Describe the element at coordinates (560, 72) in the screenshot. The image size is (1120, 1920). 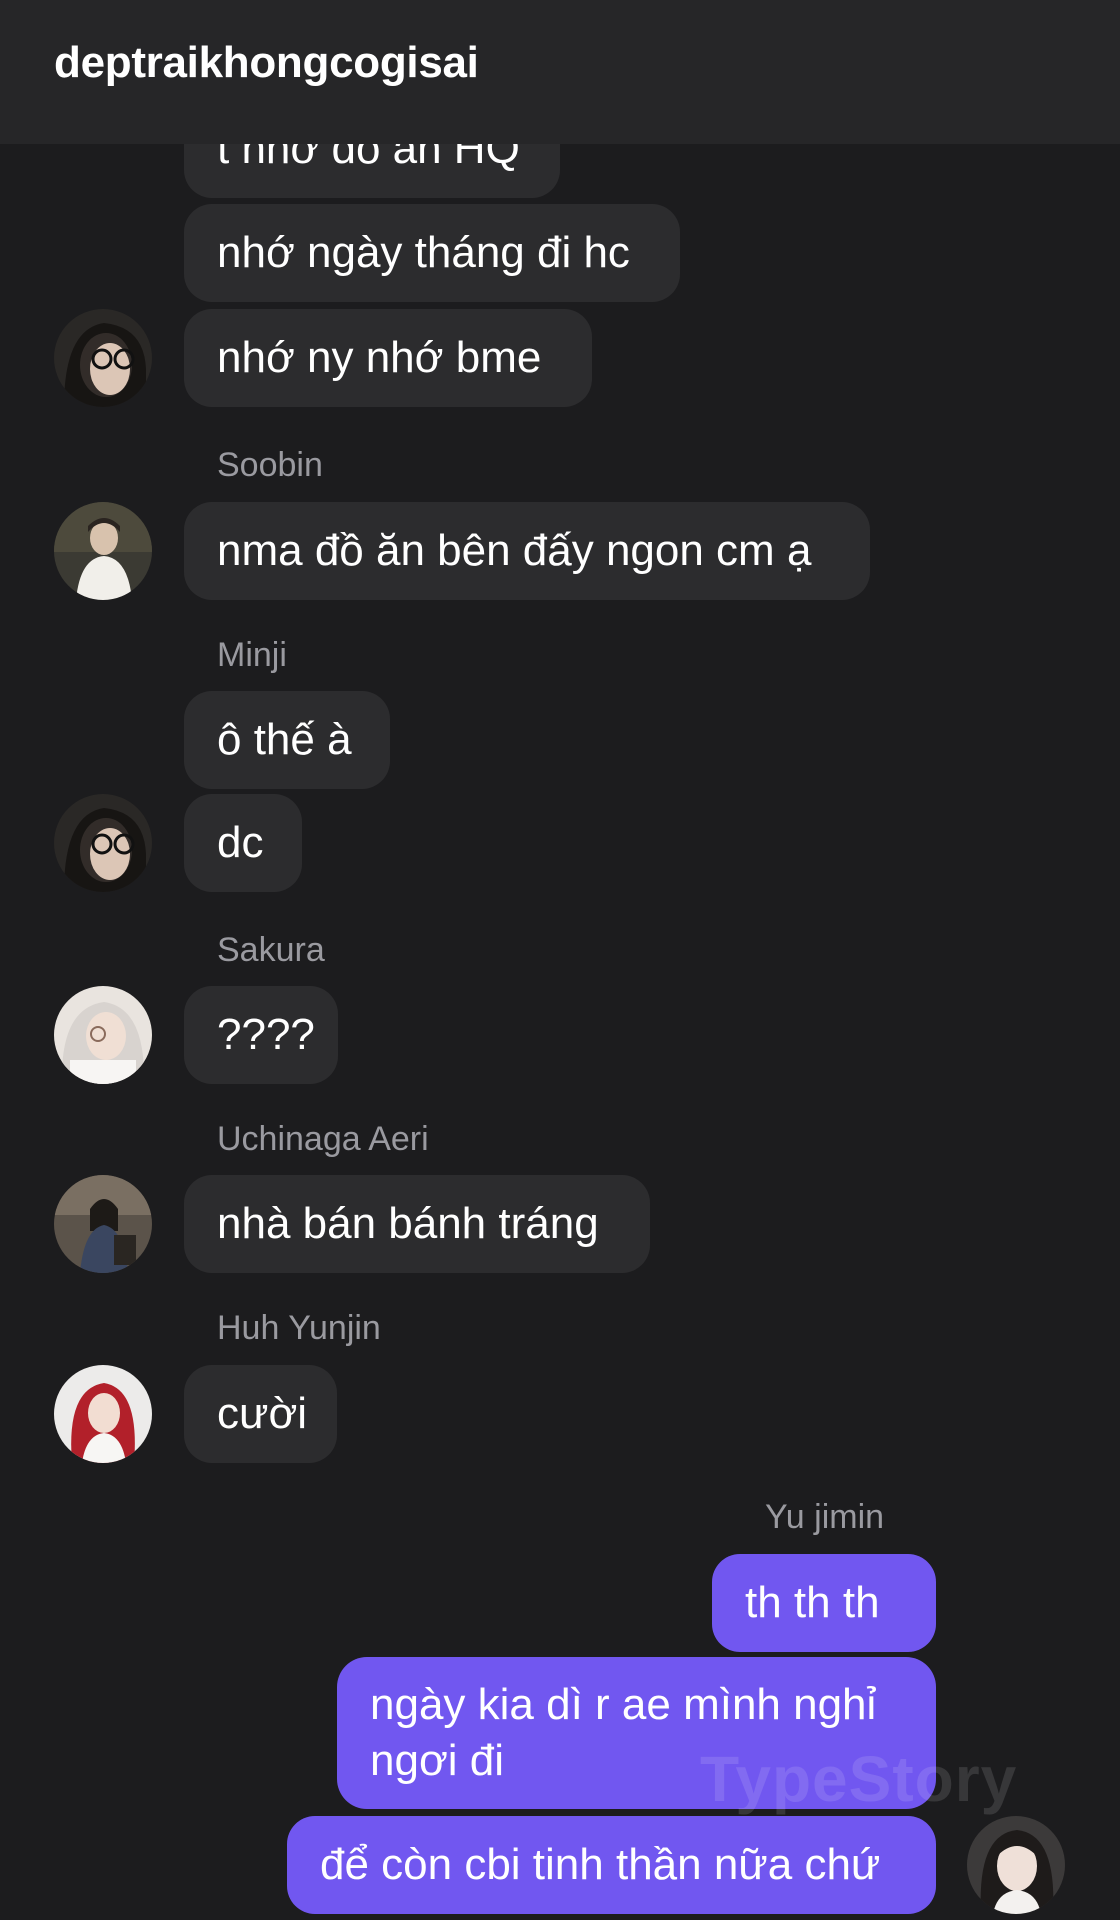
I see `chat-header: deptraikhongcogisai` at that location.